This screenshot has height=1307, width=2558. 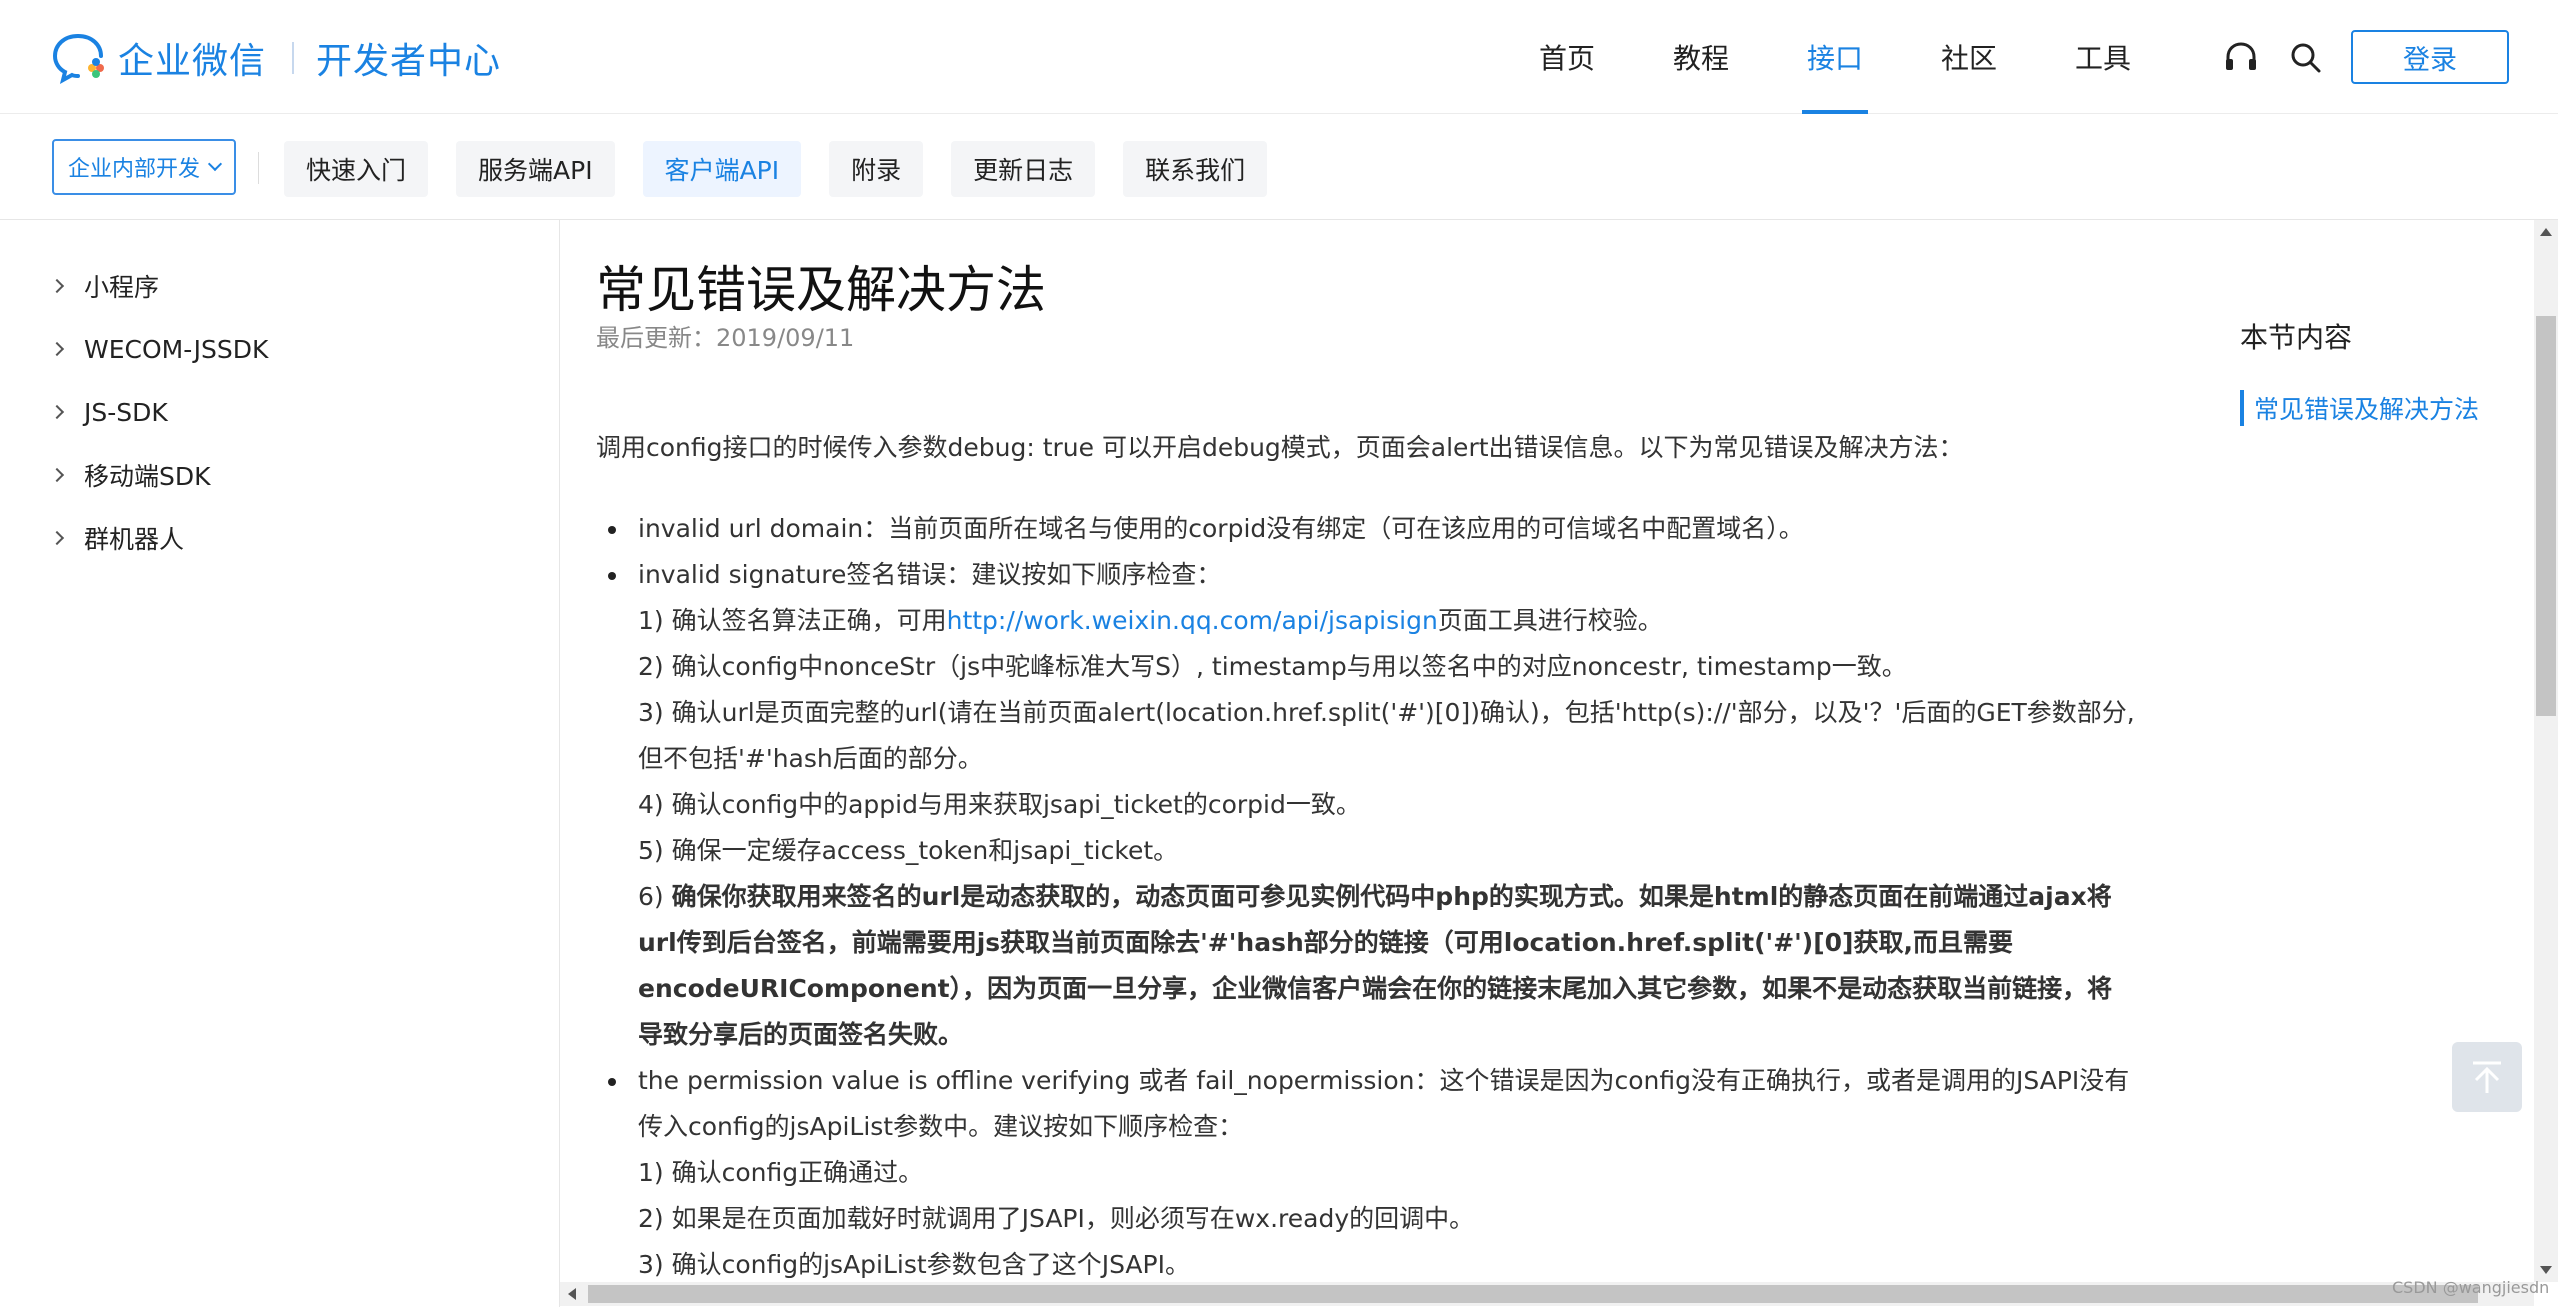 I want to click on headset-icon, so click(x=2241, y=58).